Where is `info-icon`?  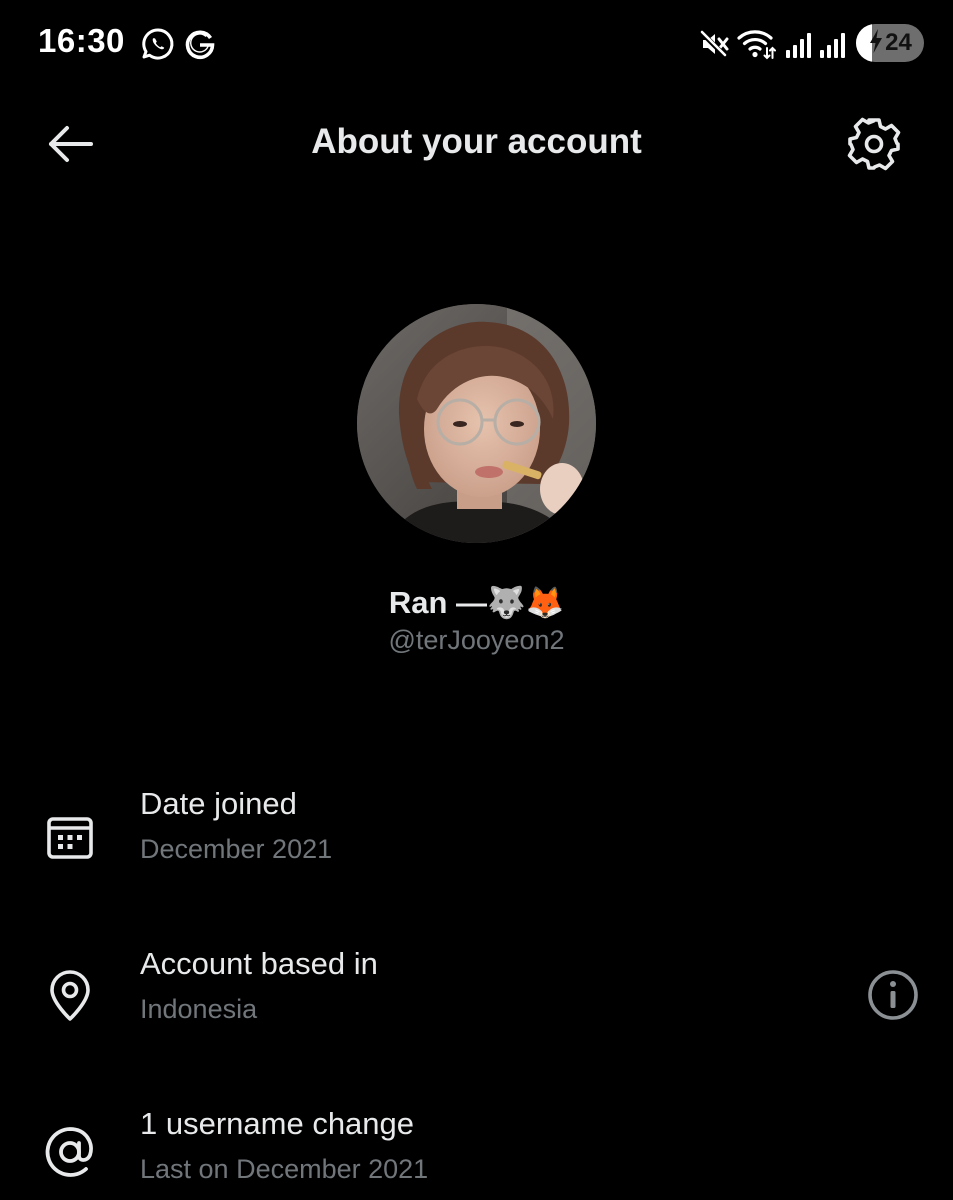 info-icon is located at coordinates (893, 997).